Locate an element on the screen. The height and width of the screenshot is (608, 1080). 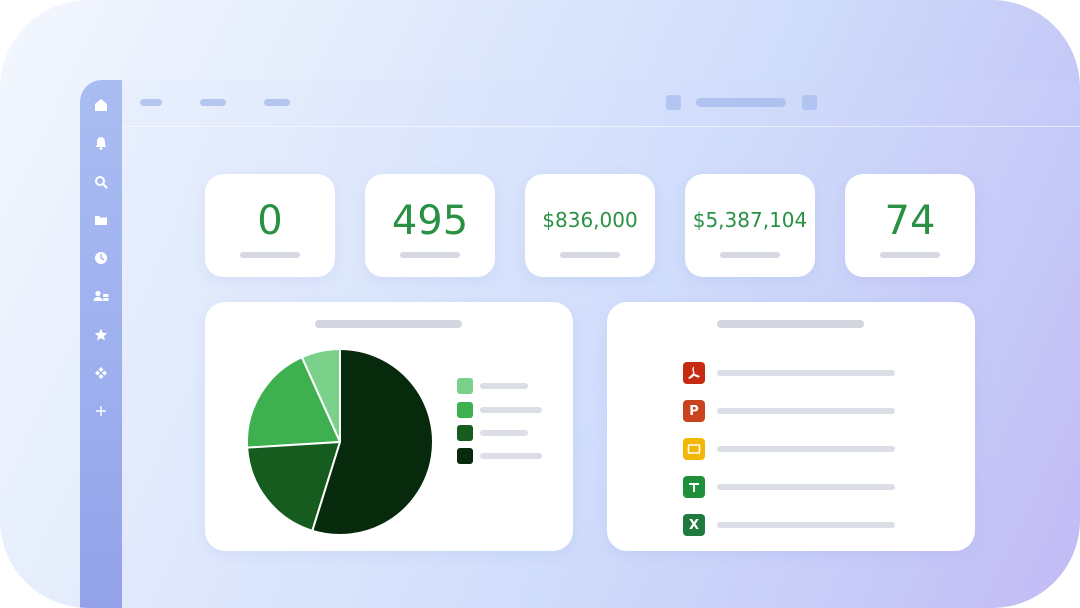
folder-icon is located at coordinates (101, 220).